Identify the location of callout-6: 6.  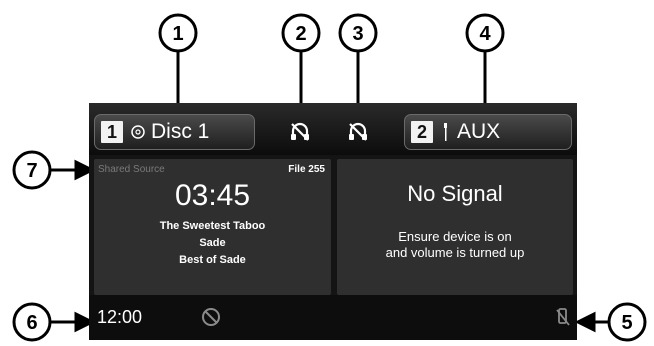
(31, 323).